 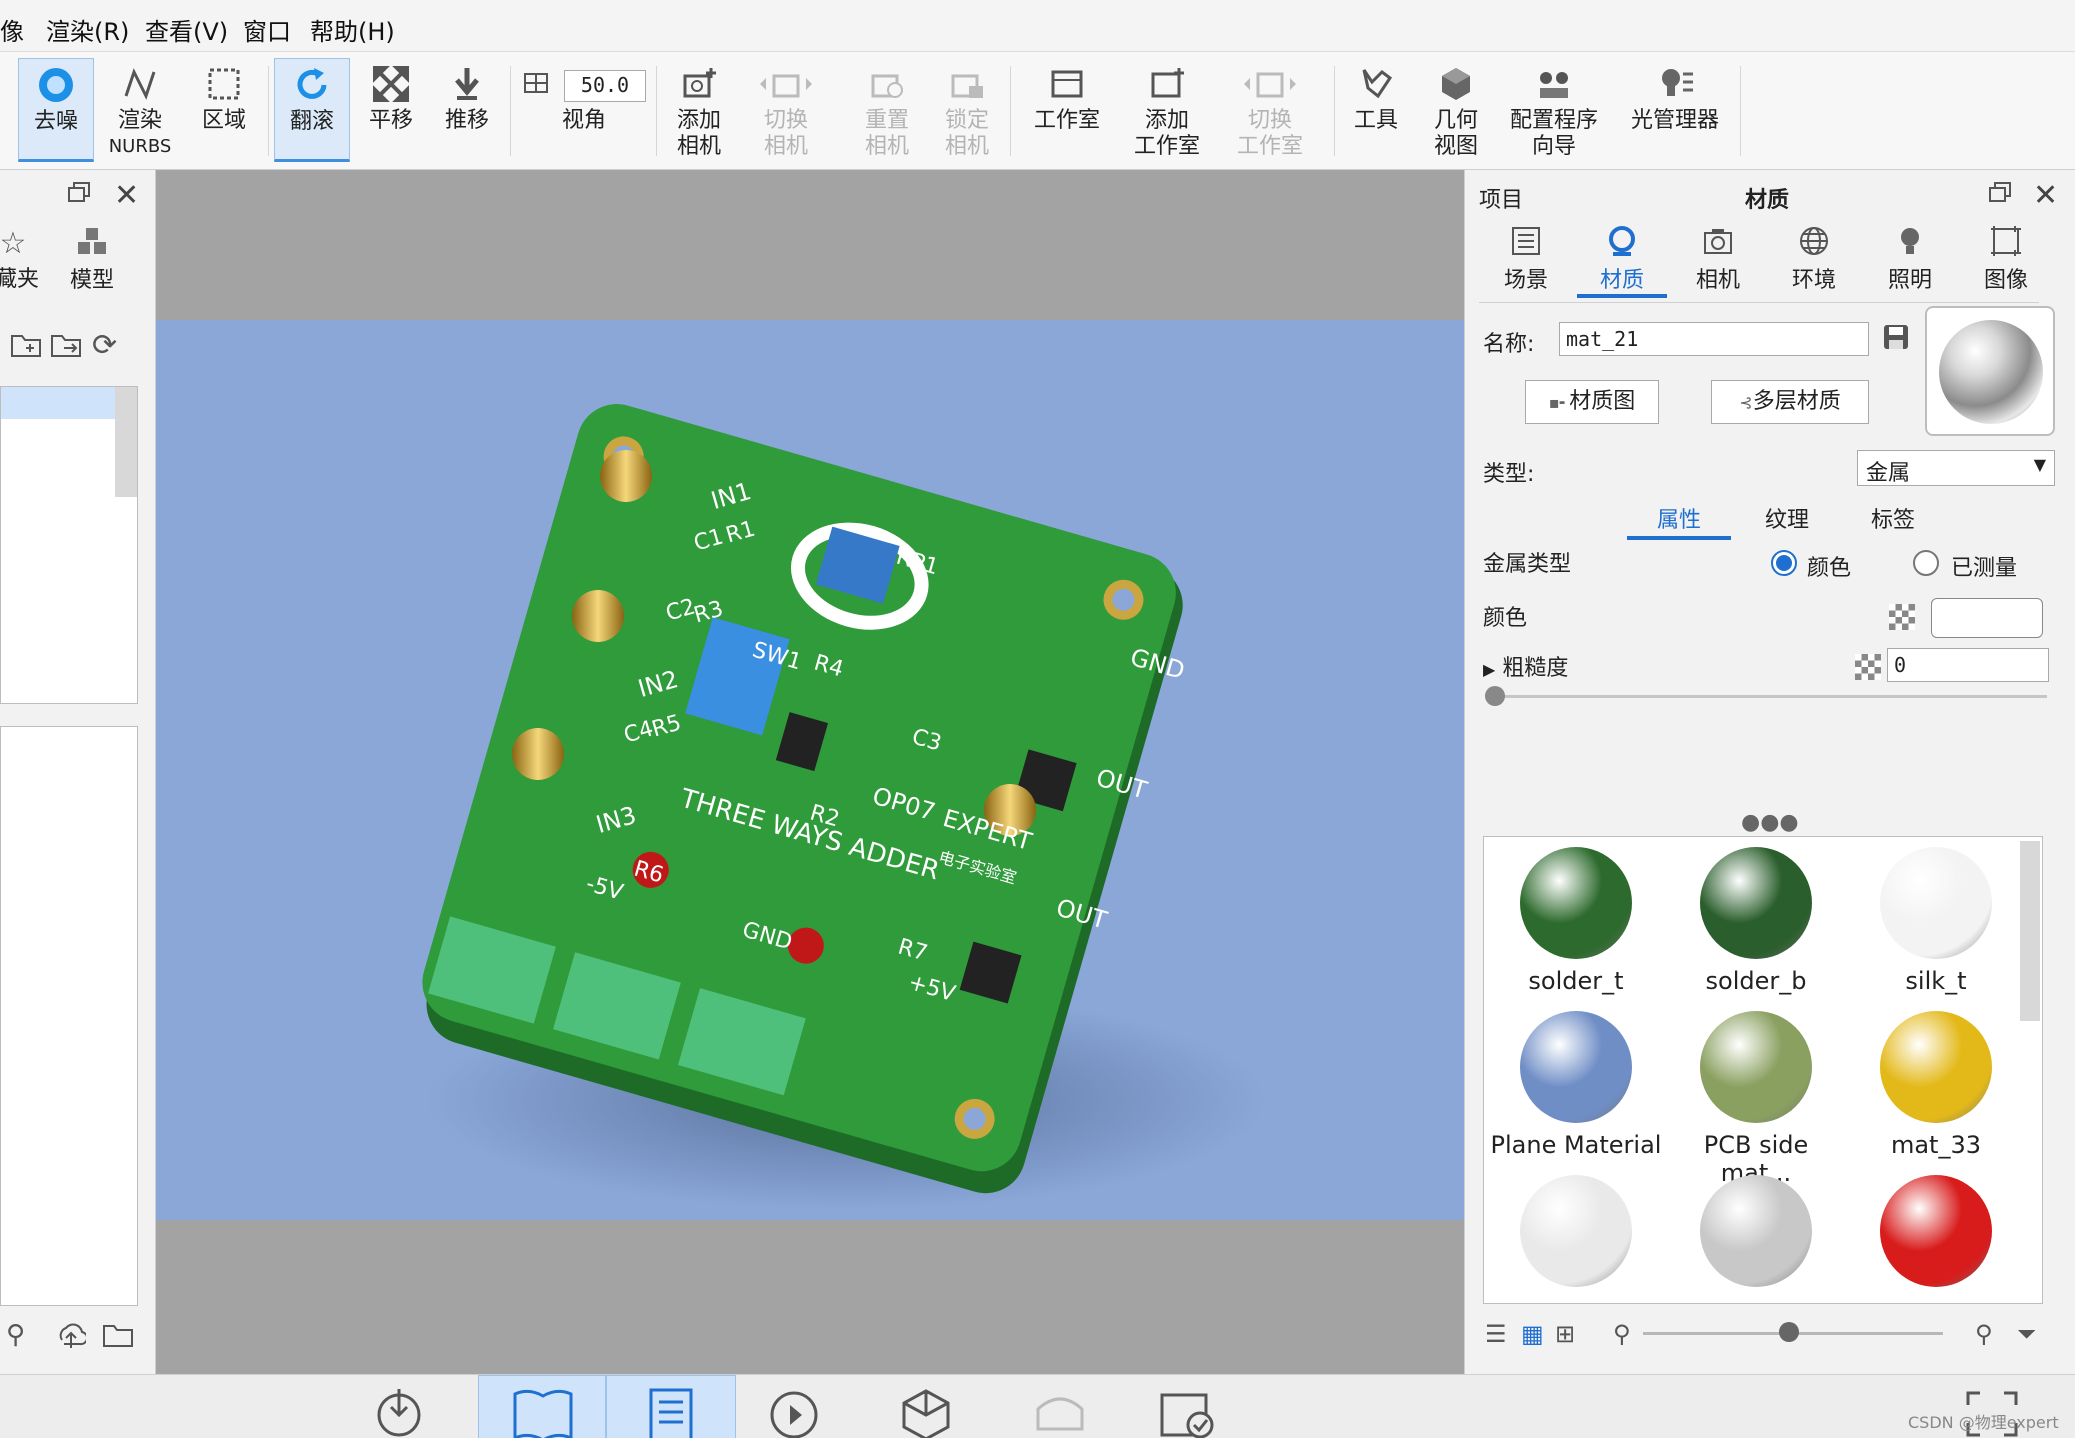 What do you see at coordinates (140, 110) in the screenshot?
I see `render-nurbs-button: 渲染 NURBS` at bounding box center [140, 110].